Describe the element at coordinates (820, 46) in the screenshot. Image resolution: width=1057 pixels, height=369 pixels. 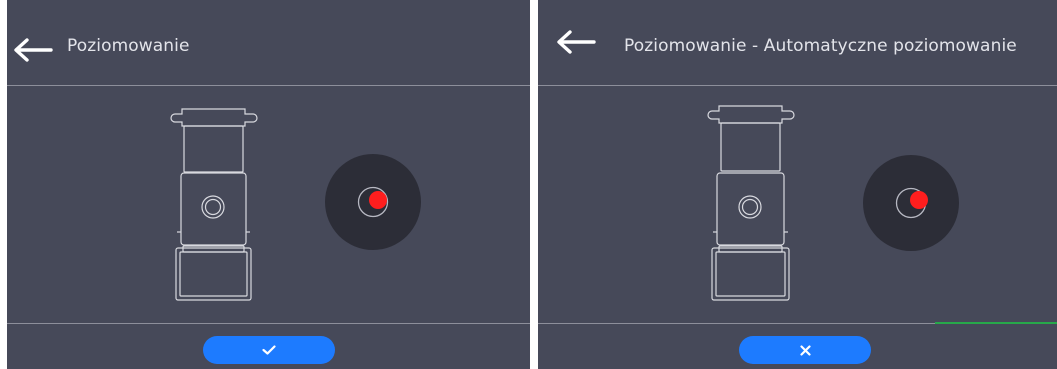
I see `page-title: Poziomowanie - Automatyczne poziomowanie` at that location.